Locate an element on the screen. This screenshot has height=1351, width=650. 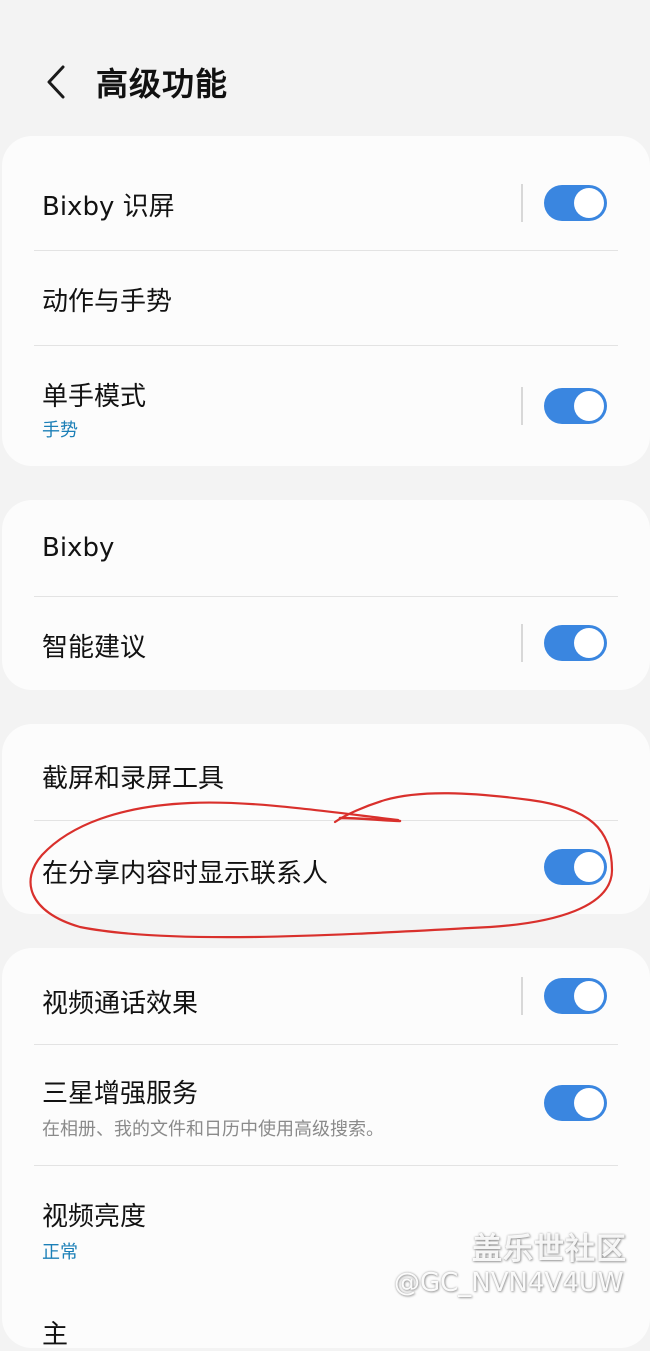
page-title: 高级功能 is located at coordinates (162, 84).